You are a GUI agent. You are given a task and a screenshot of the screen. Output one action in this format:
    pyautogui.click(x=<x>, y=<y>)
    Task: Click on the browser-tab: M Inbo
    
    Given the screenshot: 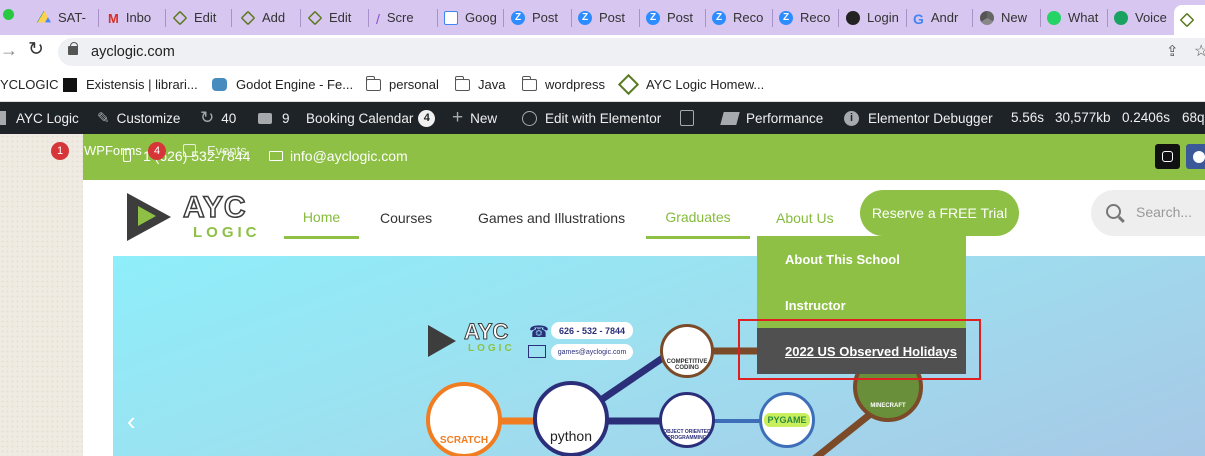 What is the action you would take?
    pyautogui.click(x=135, y=17)
    